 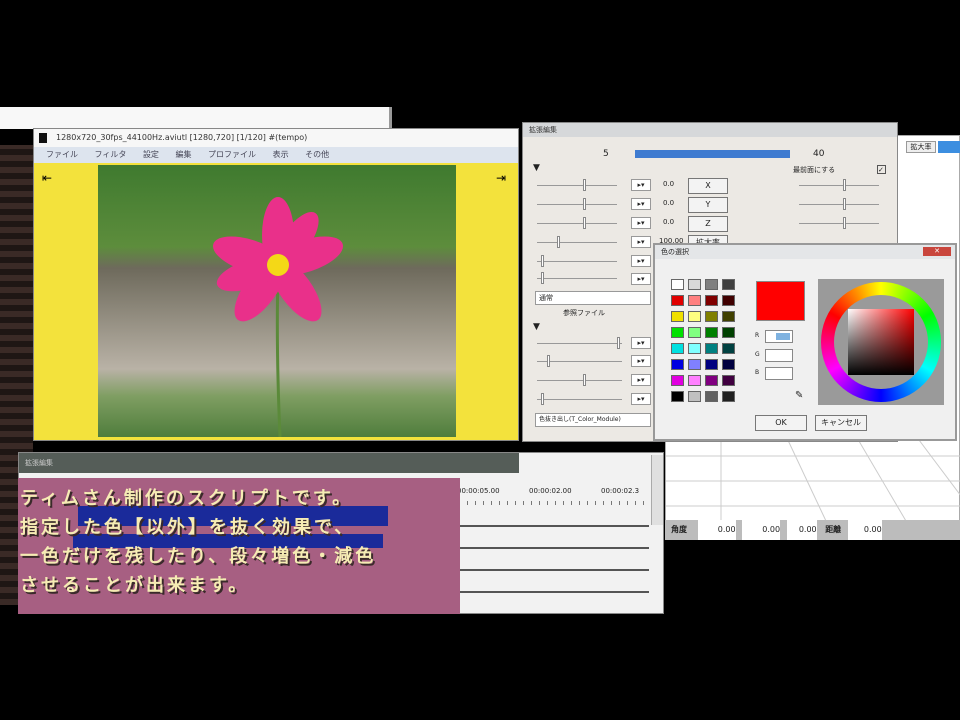 I want to click on cancel-button: キャンセル, so click(x=841, y=423).